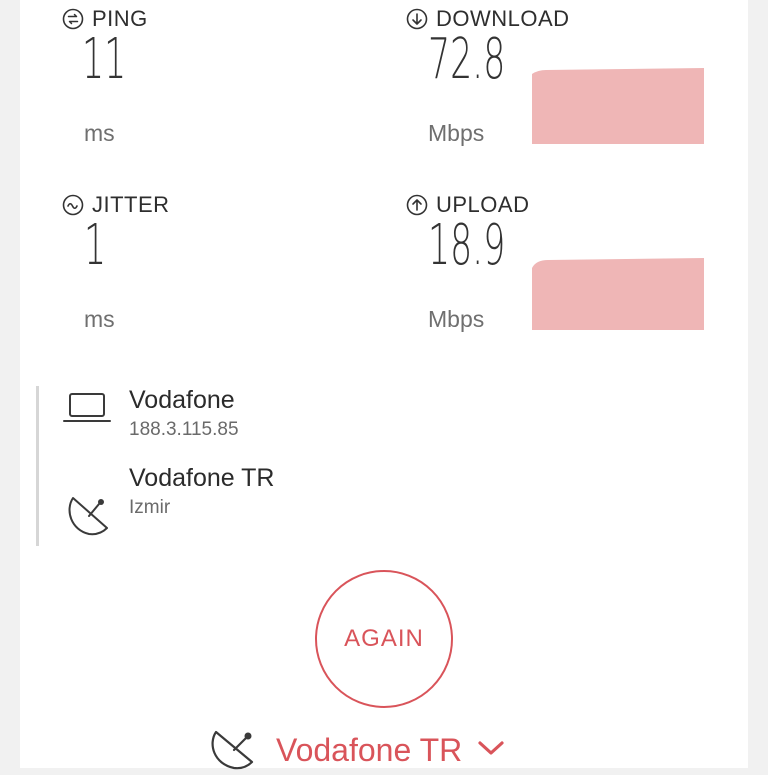 Image resolution: width=768 pixels, height=775 pixels. Describe the element at coordinates (456, 319) in the screenshot. I see `upload-unit: Mbps` at that location.